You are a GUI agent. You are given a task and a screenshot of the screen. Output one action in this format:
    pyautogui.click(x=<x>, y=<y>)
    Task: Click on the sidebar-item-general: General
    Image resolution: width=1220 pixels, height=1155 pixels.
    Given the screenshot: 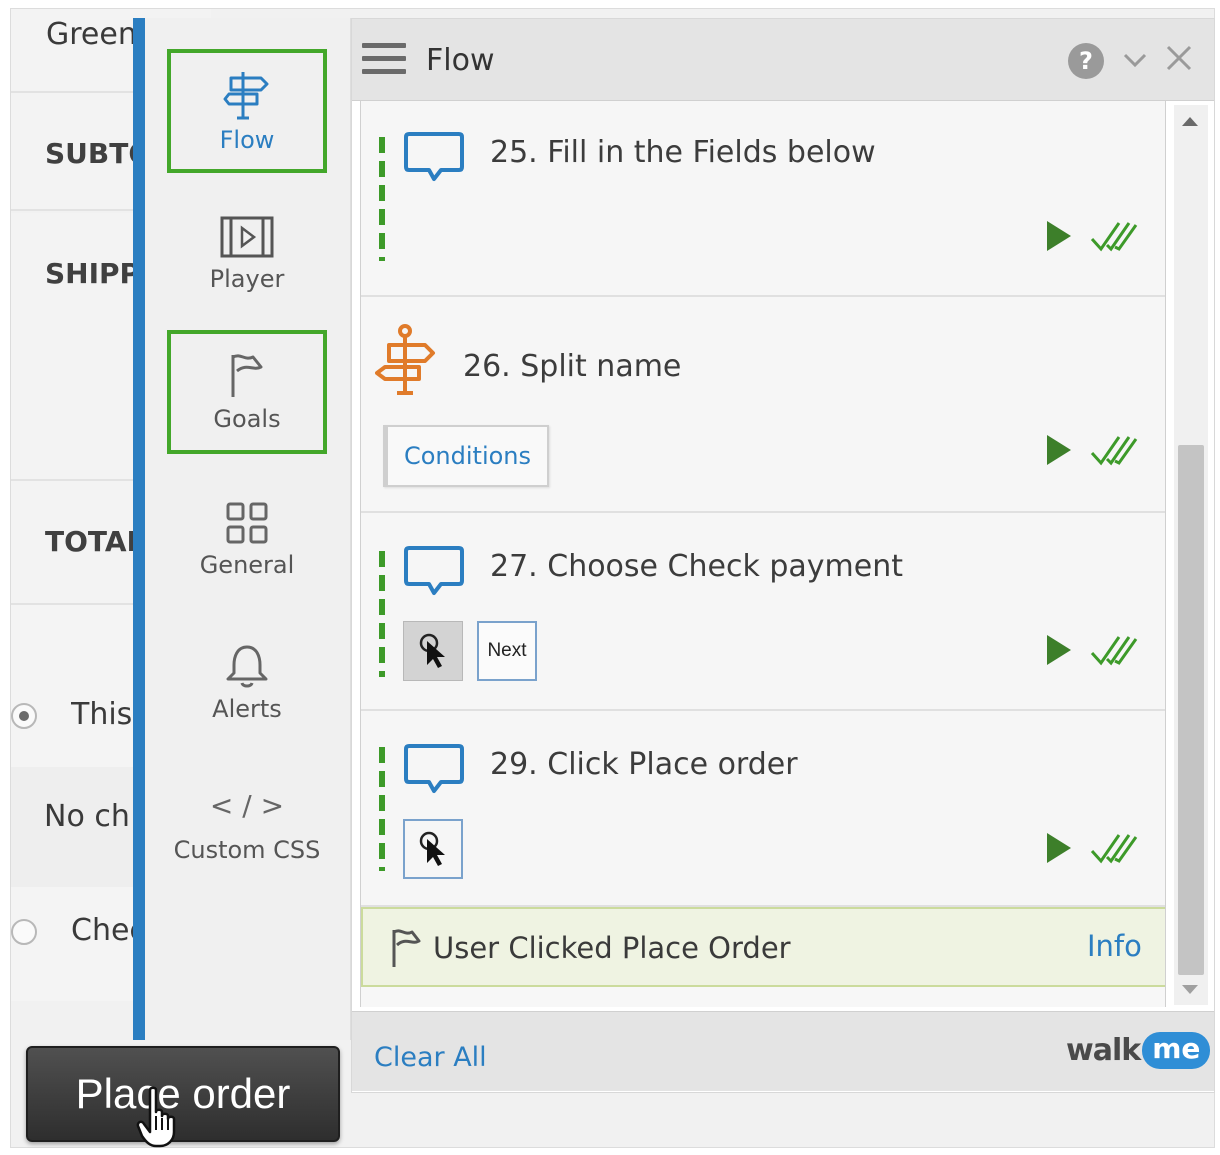 What is the action you would take?
    pyautogui.click(x=247, y=540)
    